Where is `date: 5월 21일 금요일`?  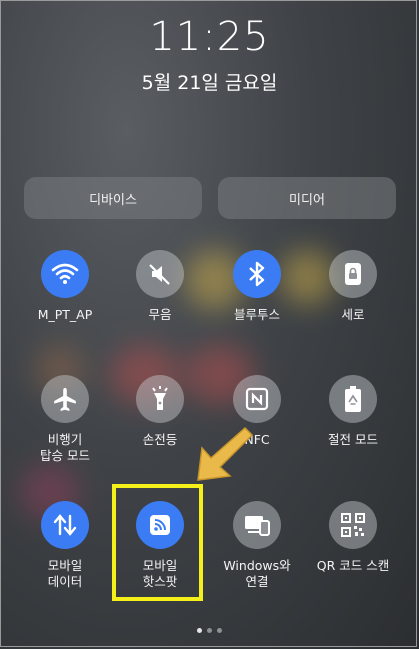
date: 5월 21일 금요일 is located at coordinates (209, 83).